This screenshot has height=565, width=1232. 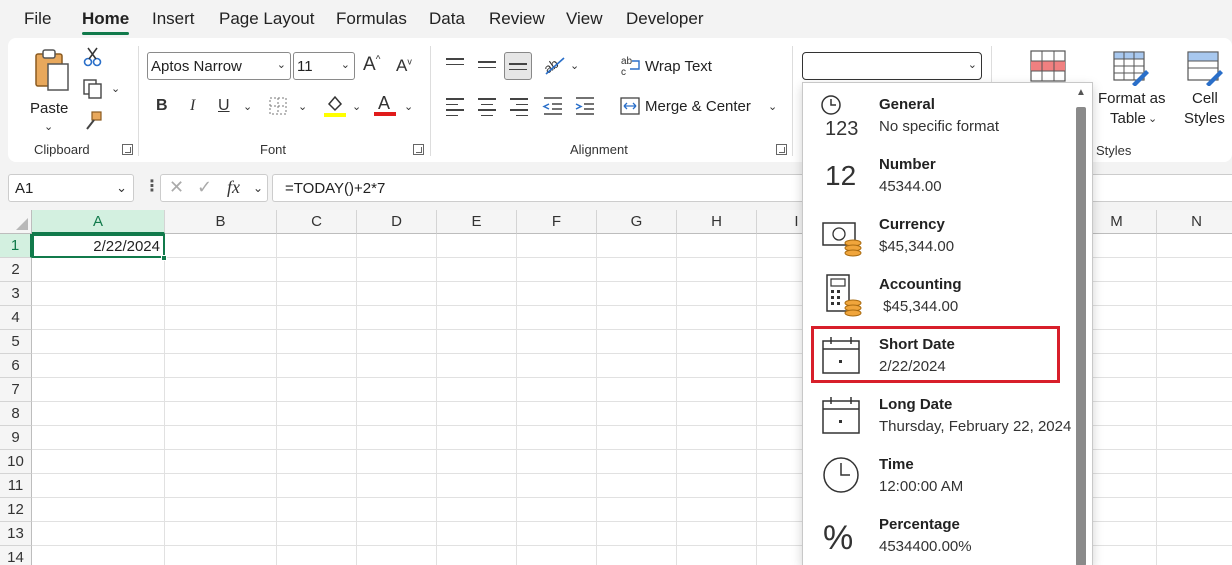 I want to click on scrollbar-thumb, so click(x=1081, y=336).